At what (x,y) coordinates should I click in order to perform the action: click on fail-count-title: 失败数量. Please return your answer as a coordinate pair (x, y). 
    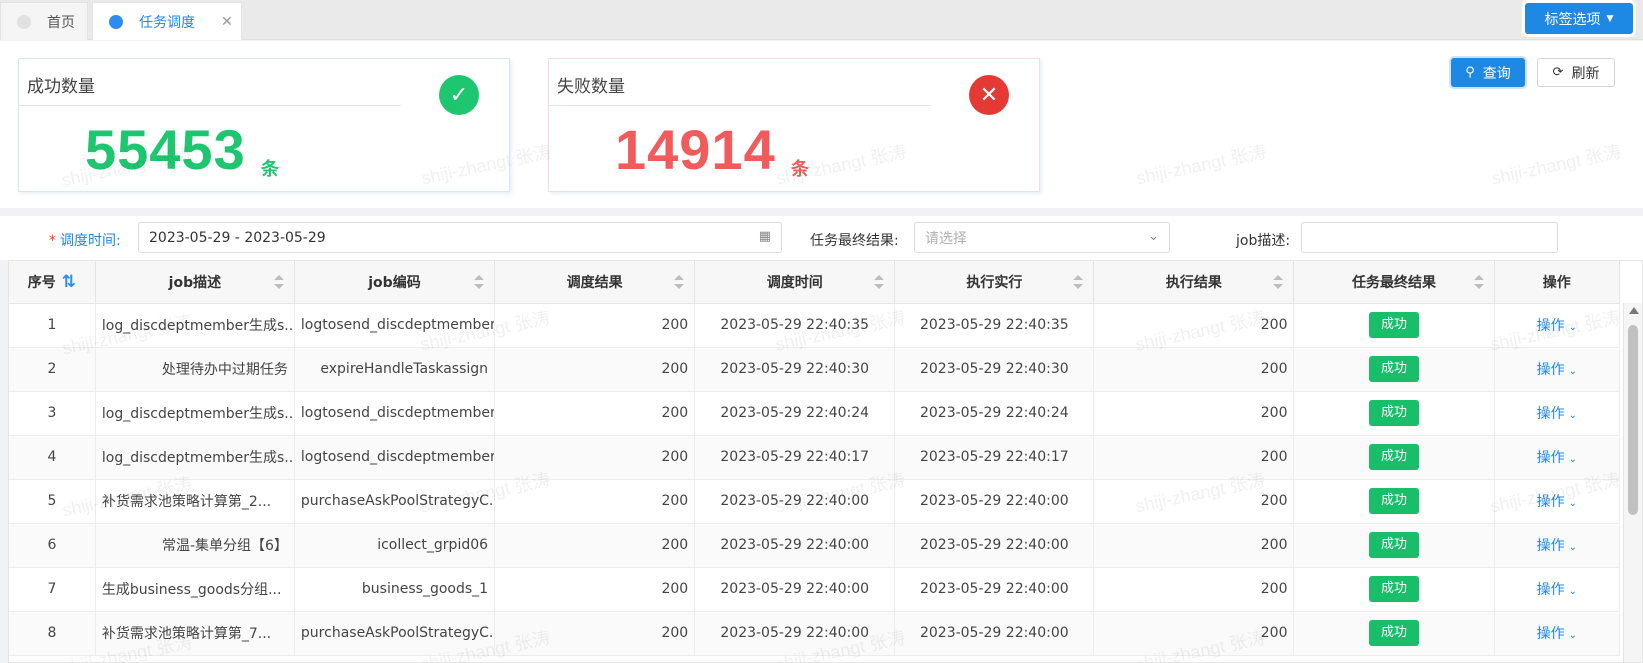
    Looking at the image, I should click on (591, 87).